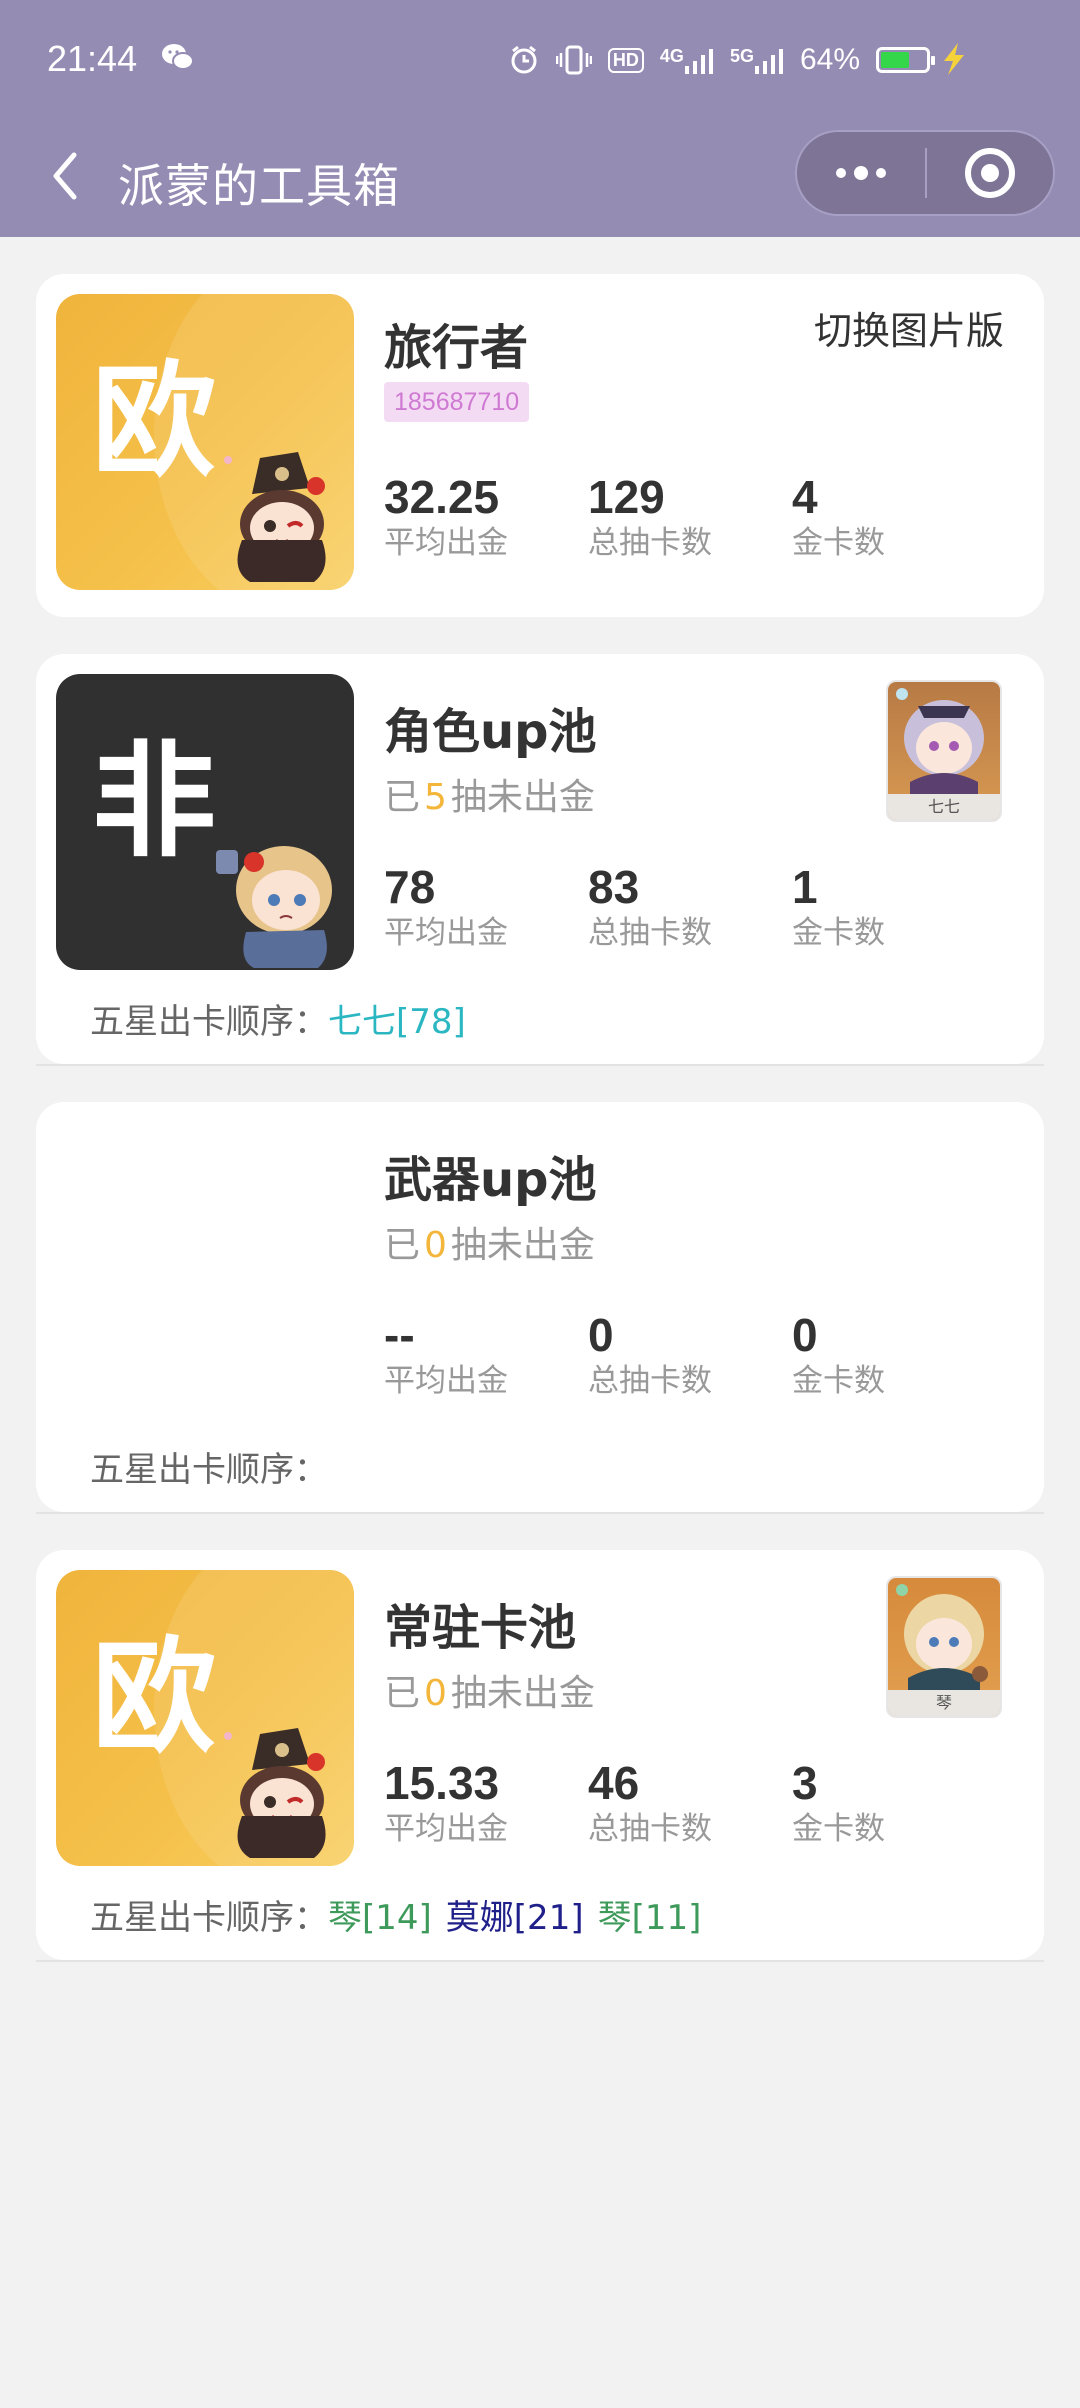 The width and height of the screenshot is (1080, 2408). I want to click on since-gold-line: 已 0 抽未出金, so click(489, 1242).